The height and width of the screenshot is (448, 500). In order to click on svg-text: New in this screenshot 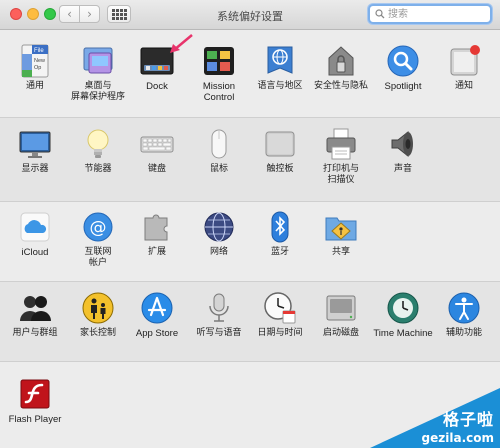, I will do `click(39, 61)`.